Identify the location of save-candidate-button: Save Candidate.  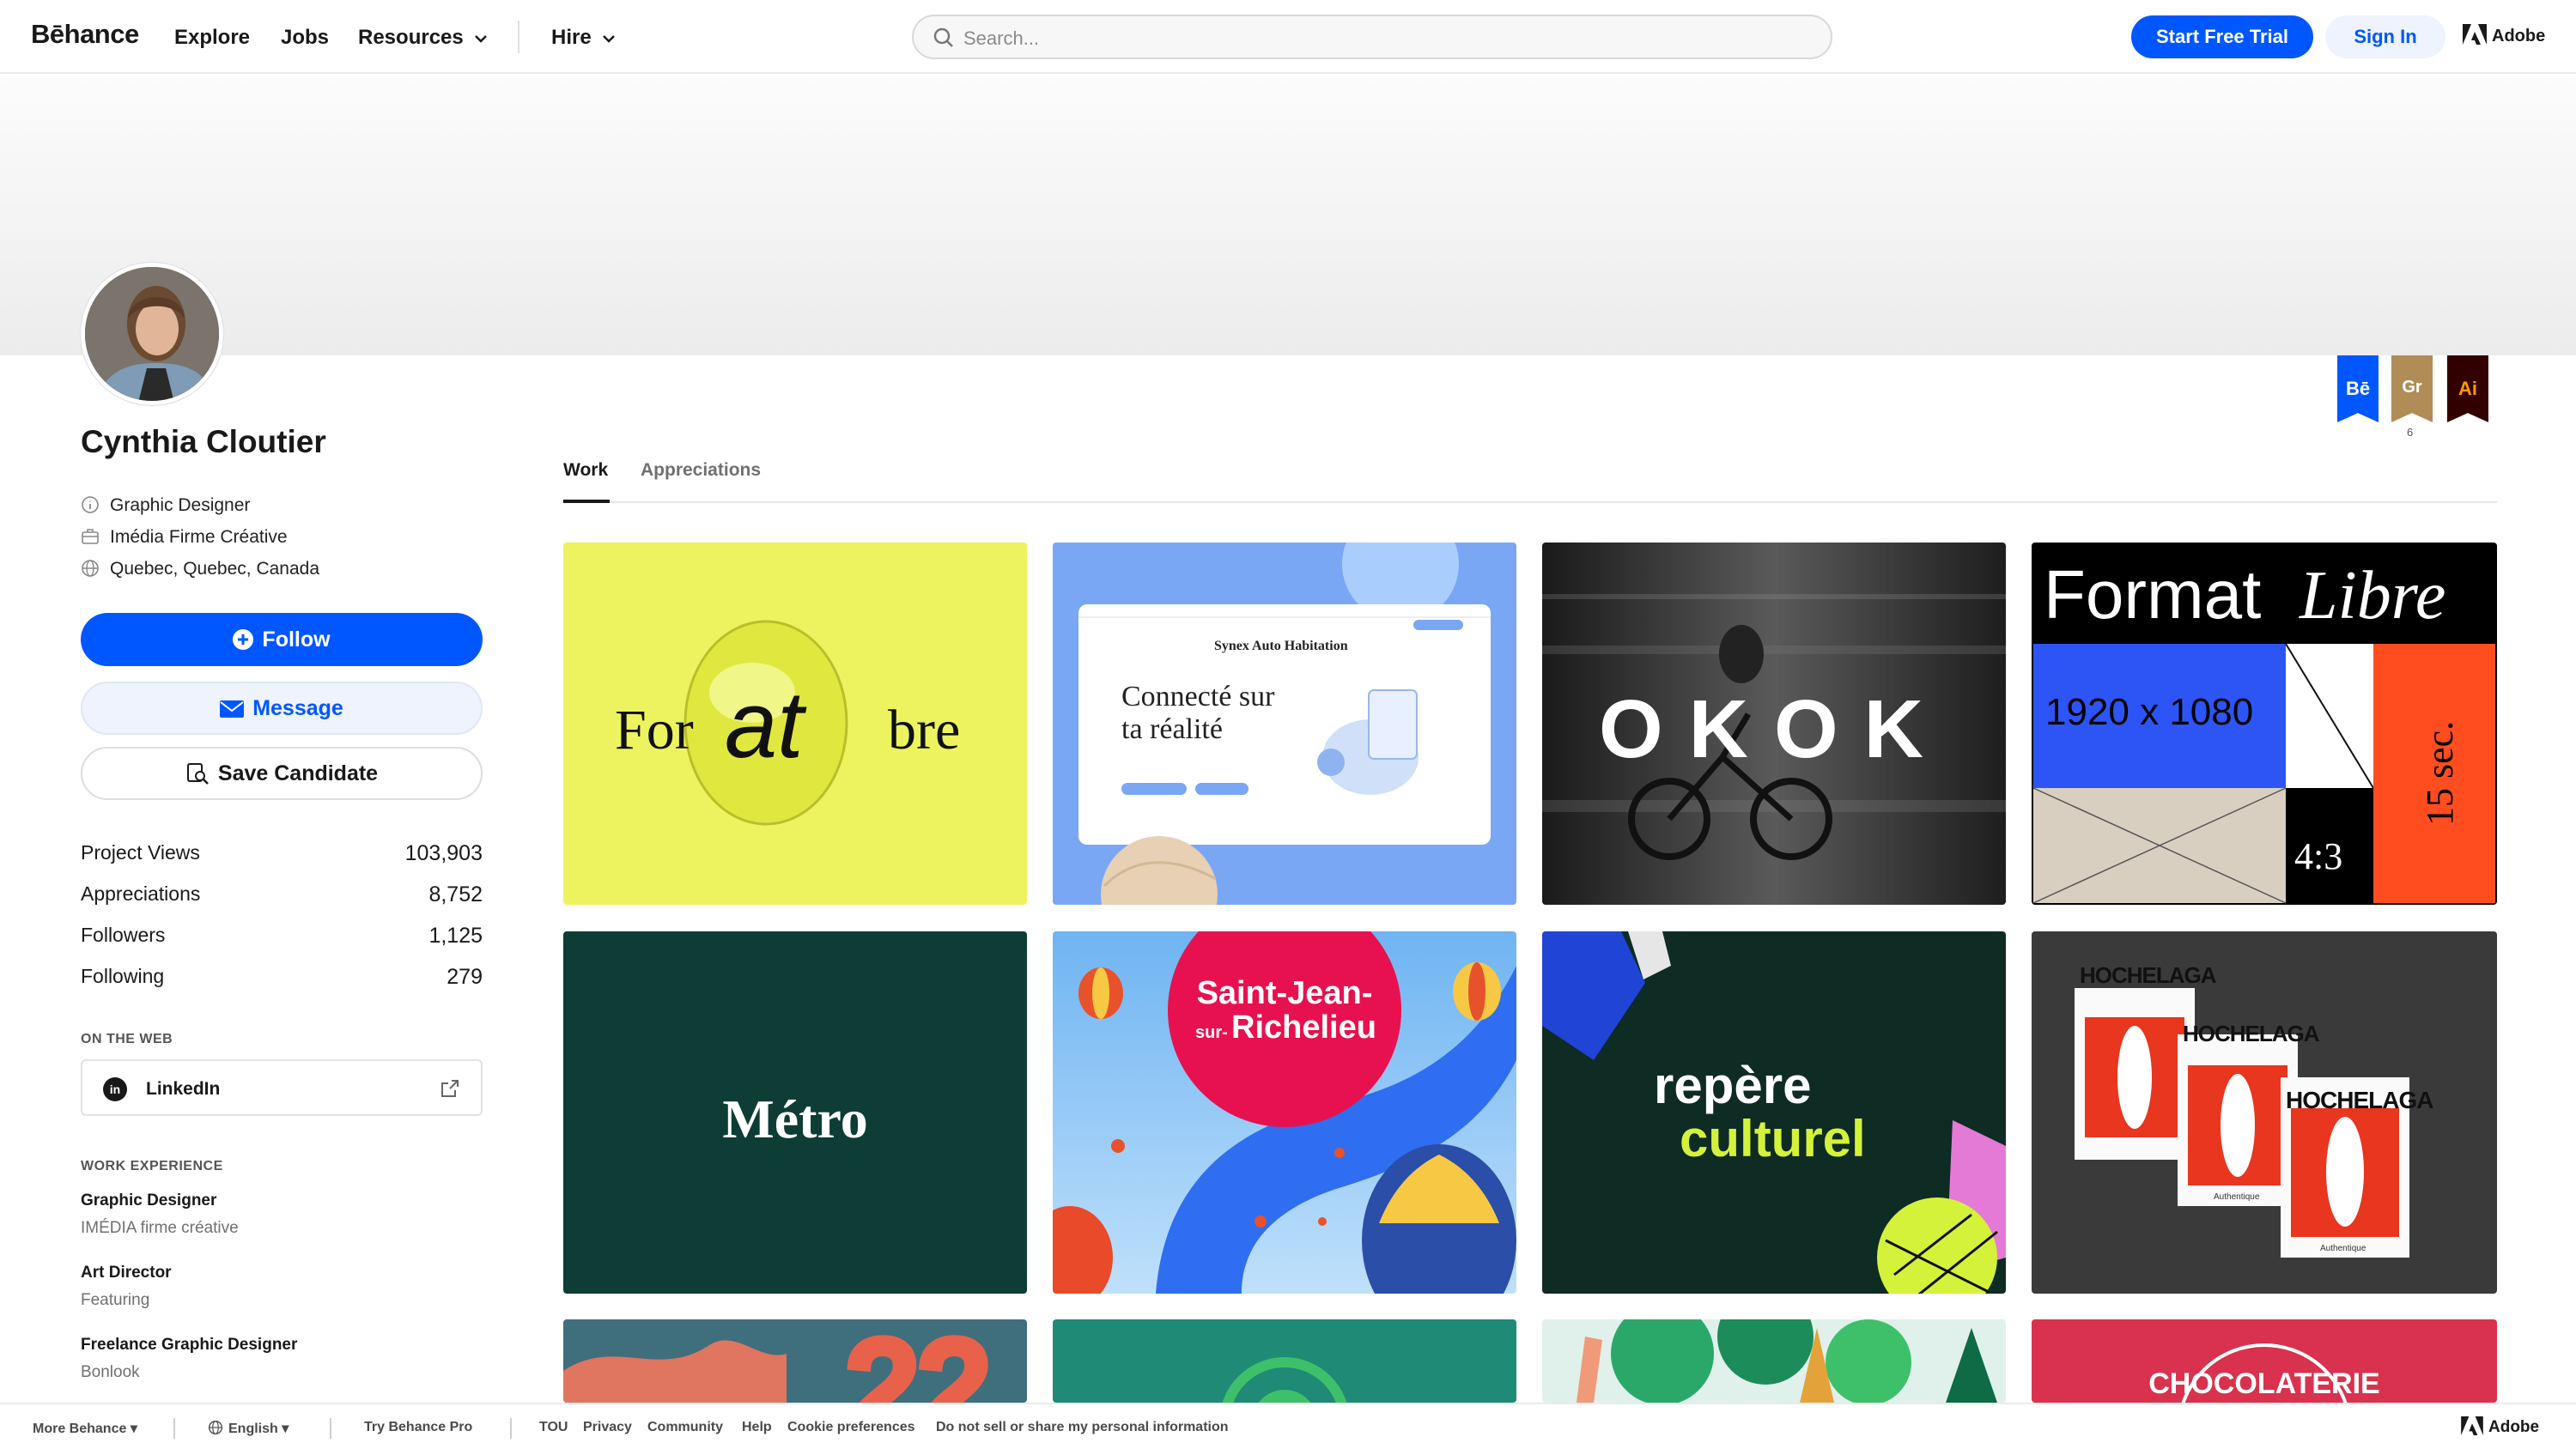
(282, 773).